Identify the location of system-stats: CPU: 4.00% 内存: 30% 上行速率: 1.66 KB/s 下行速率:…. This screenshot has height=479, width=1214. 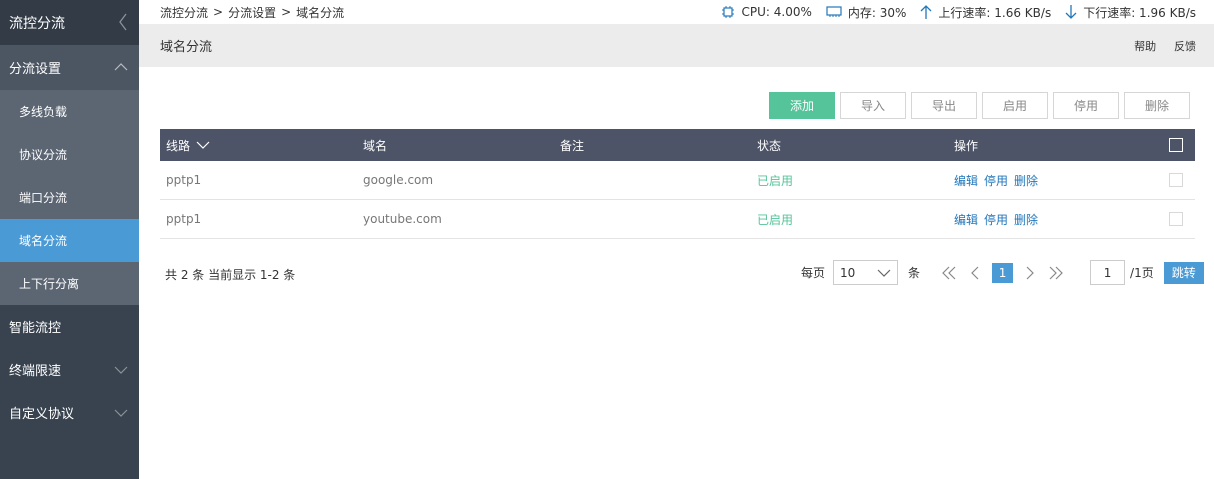
(951, 12).